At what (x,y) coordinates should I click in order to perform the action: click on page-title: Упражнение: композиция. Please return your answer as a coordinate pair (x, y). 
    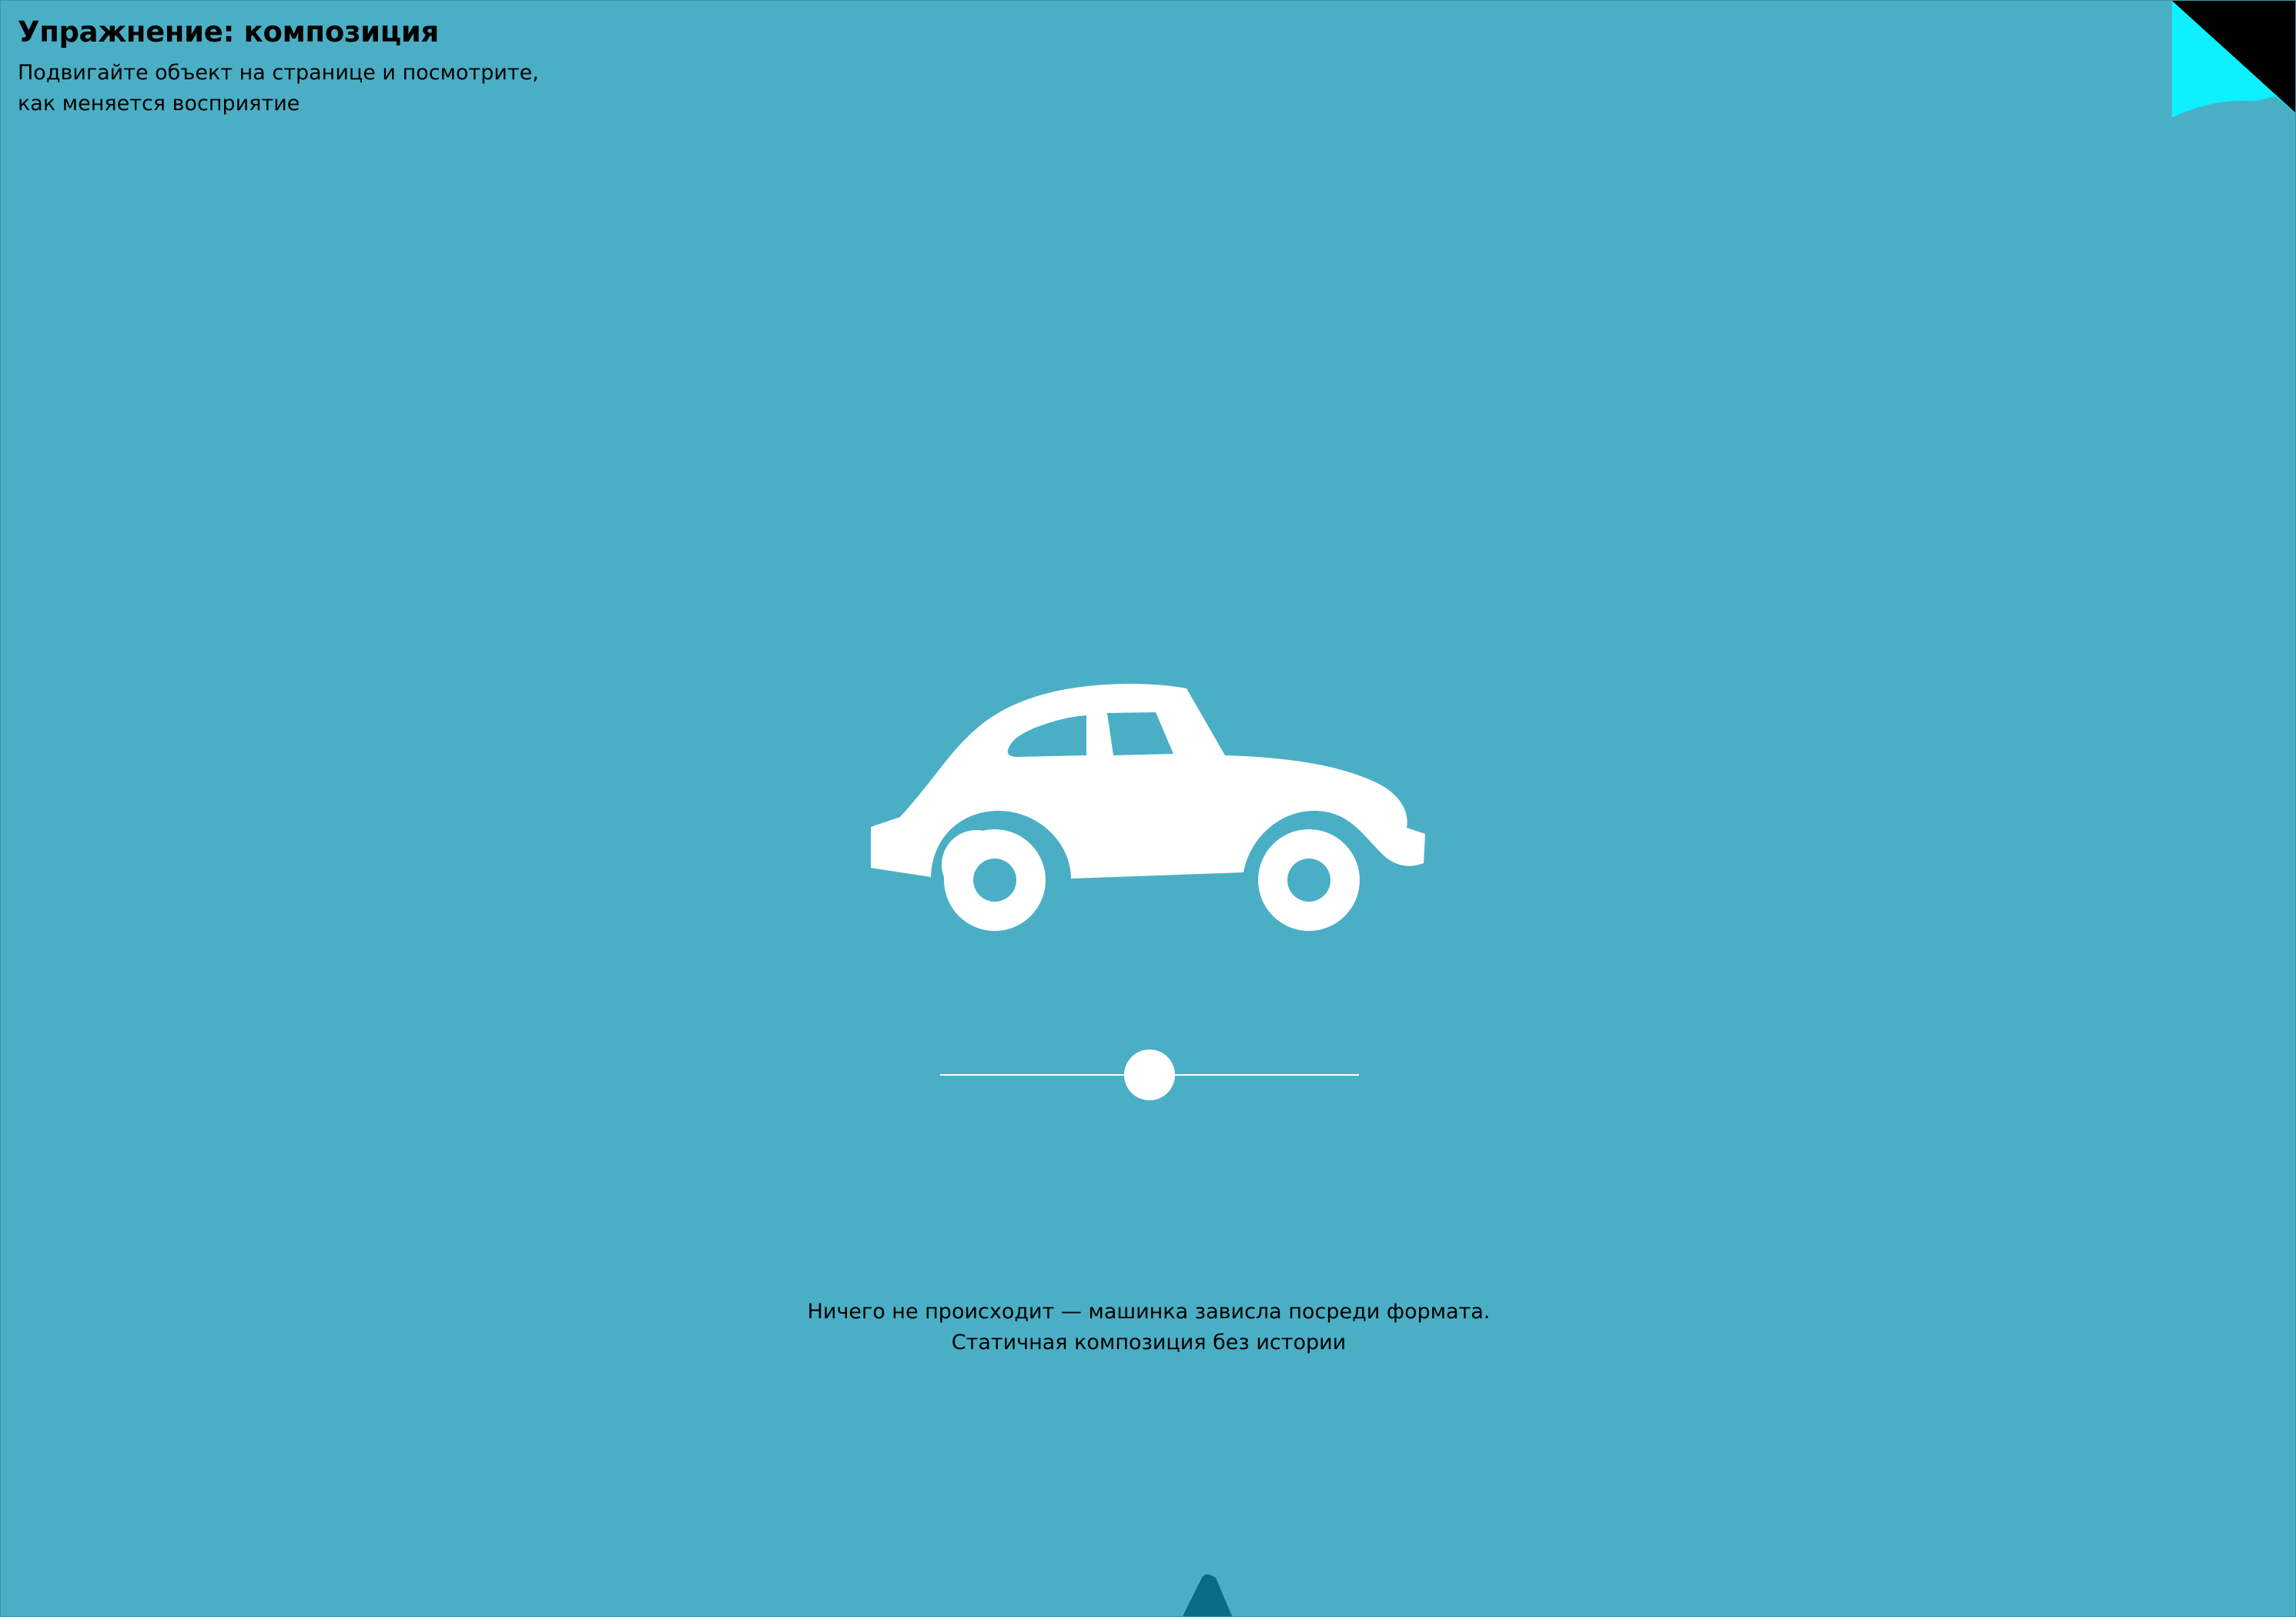
    Looking at the image, I should click on (229, 32).